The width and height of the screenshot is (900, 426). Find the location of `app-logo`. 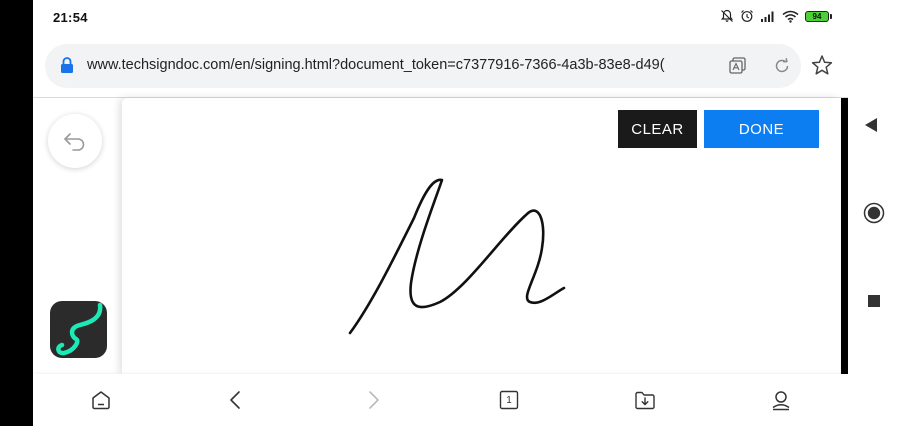

app-logo is located at coordinates (78, 329).